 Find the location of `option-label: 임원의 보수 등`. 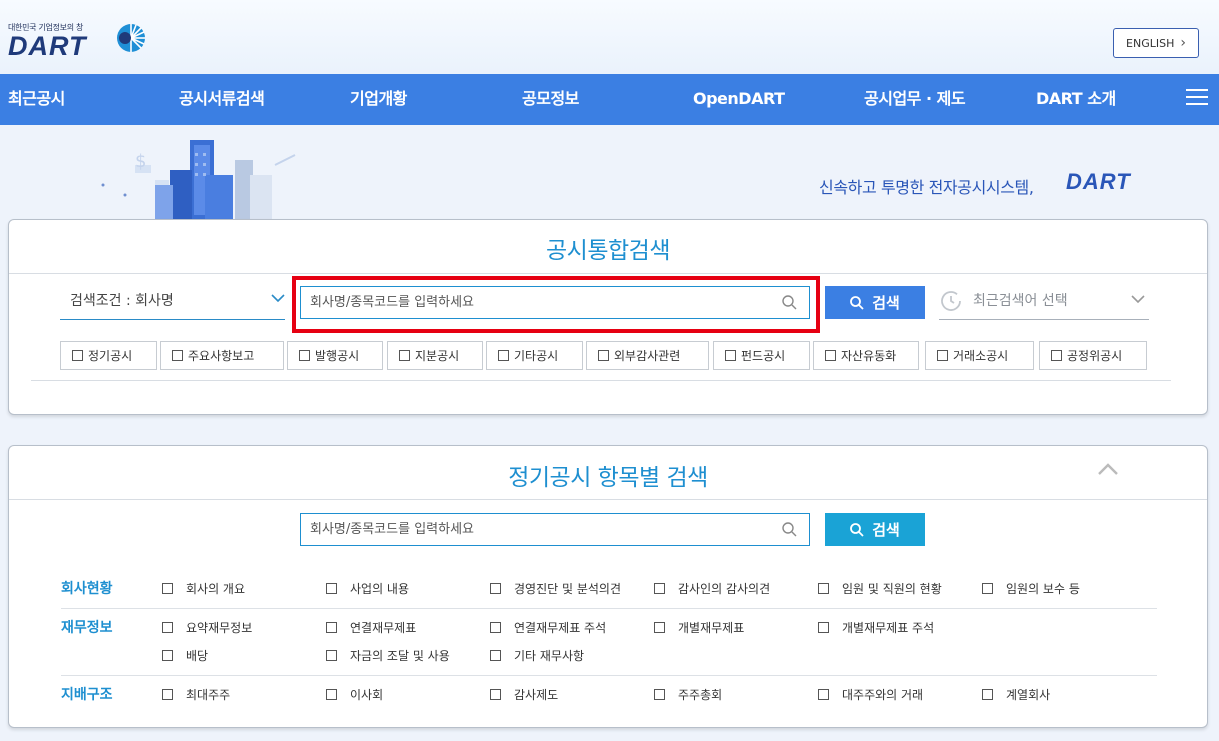

option-label: 임원의 보수 등 is located at coordinates (1043, 589).